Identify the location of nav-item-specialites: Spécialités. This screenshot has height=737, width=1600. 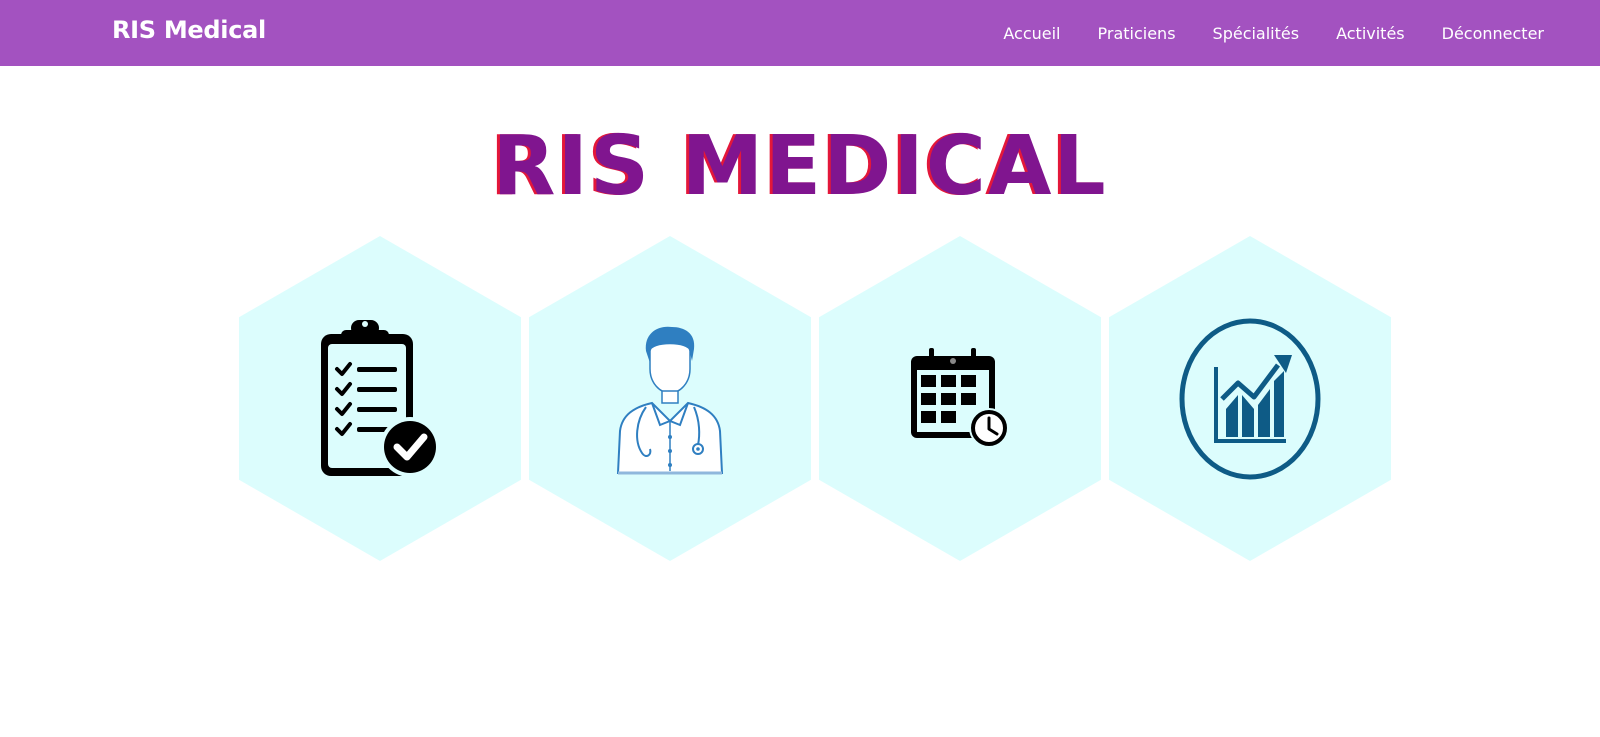
(1256, 33).